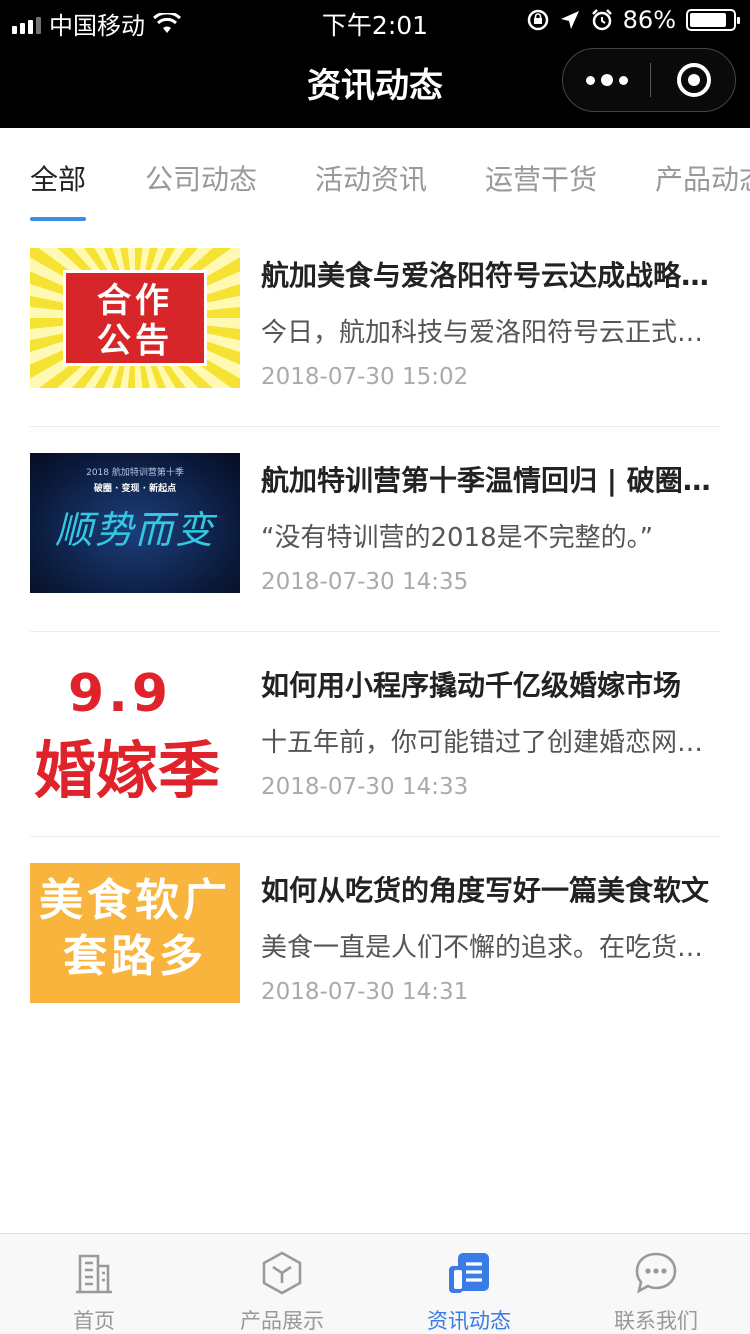 The height and width of the screenshot is (1334, 750). Describe the element at coordinates (201, 179) in the screenshot. I see `tab-label: 公司动态` at that location.